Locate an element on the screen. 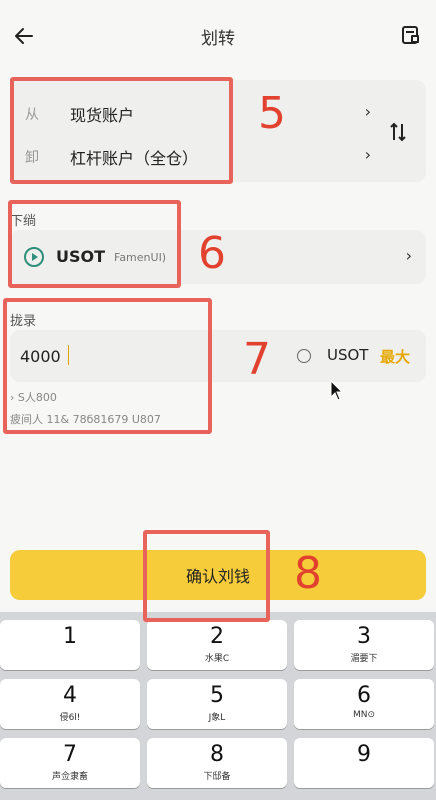  max-button: 最大 is located at coordinates (395, 356).